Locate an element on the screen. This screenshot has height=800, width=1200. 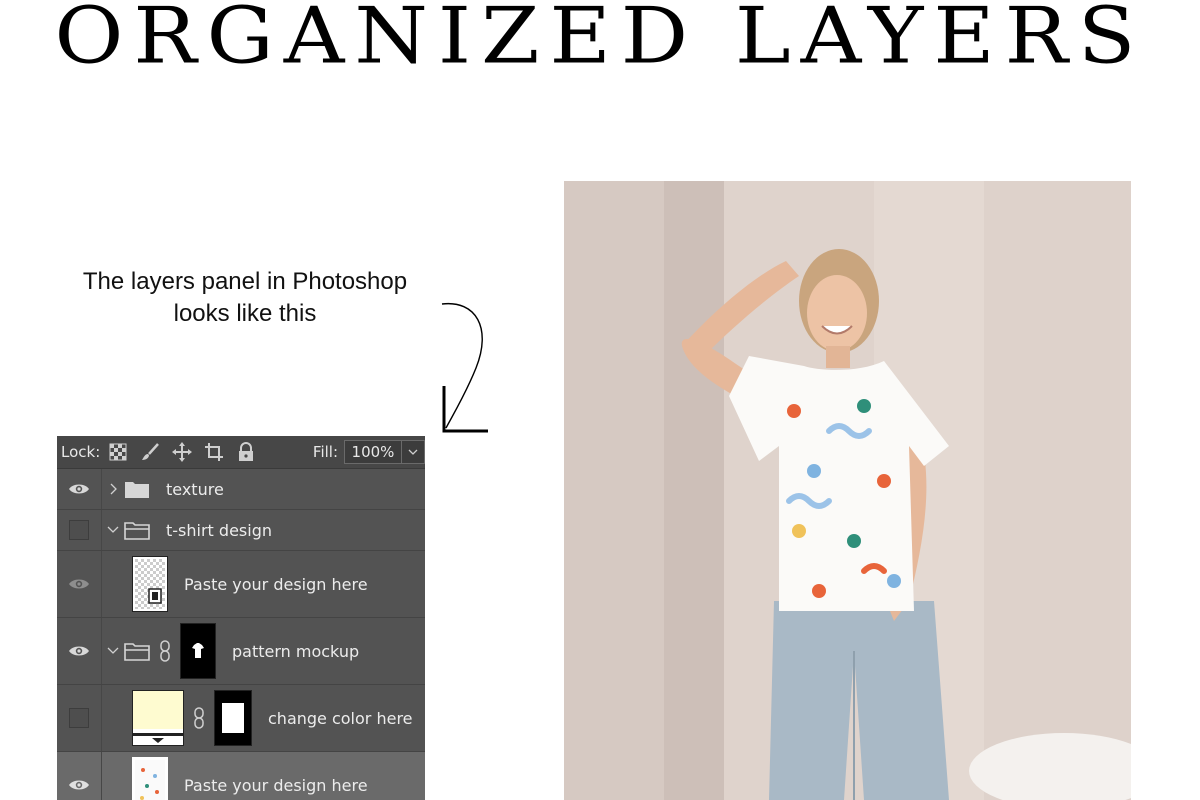
layer-row-paste-design-1: Paste your design here is located at coordinates (241, 584).